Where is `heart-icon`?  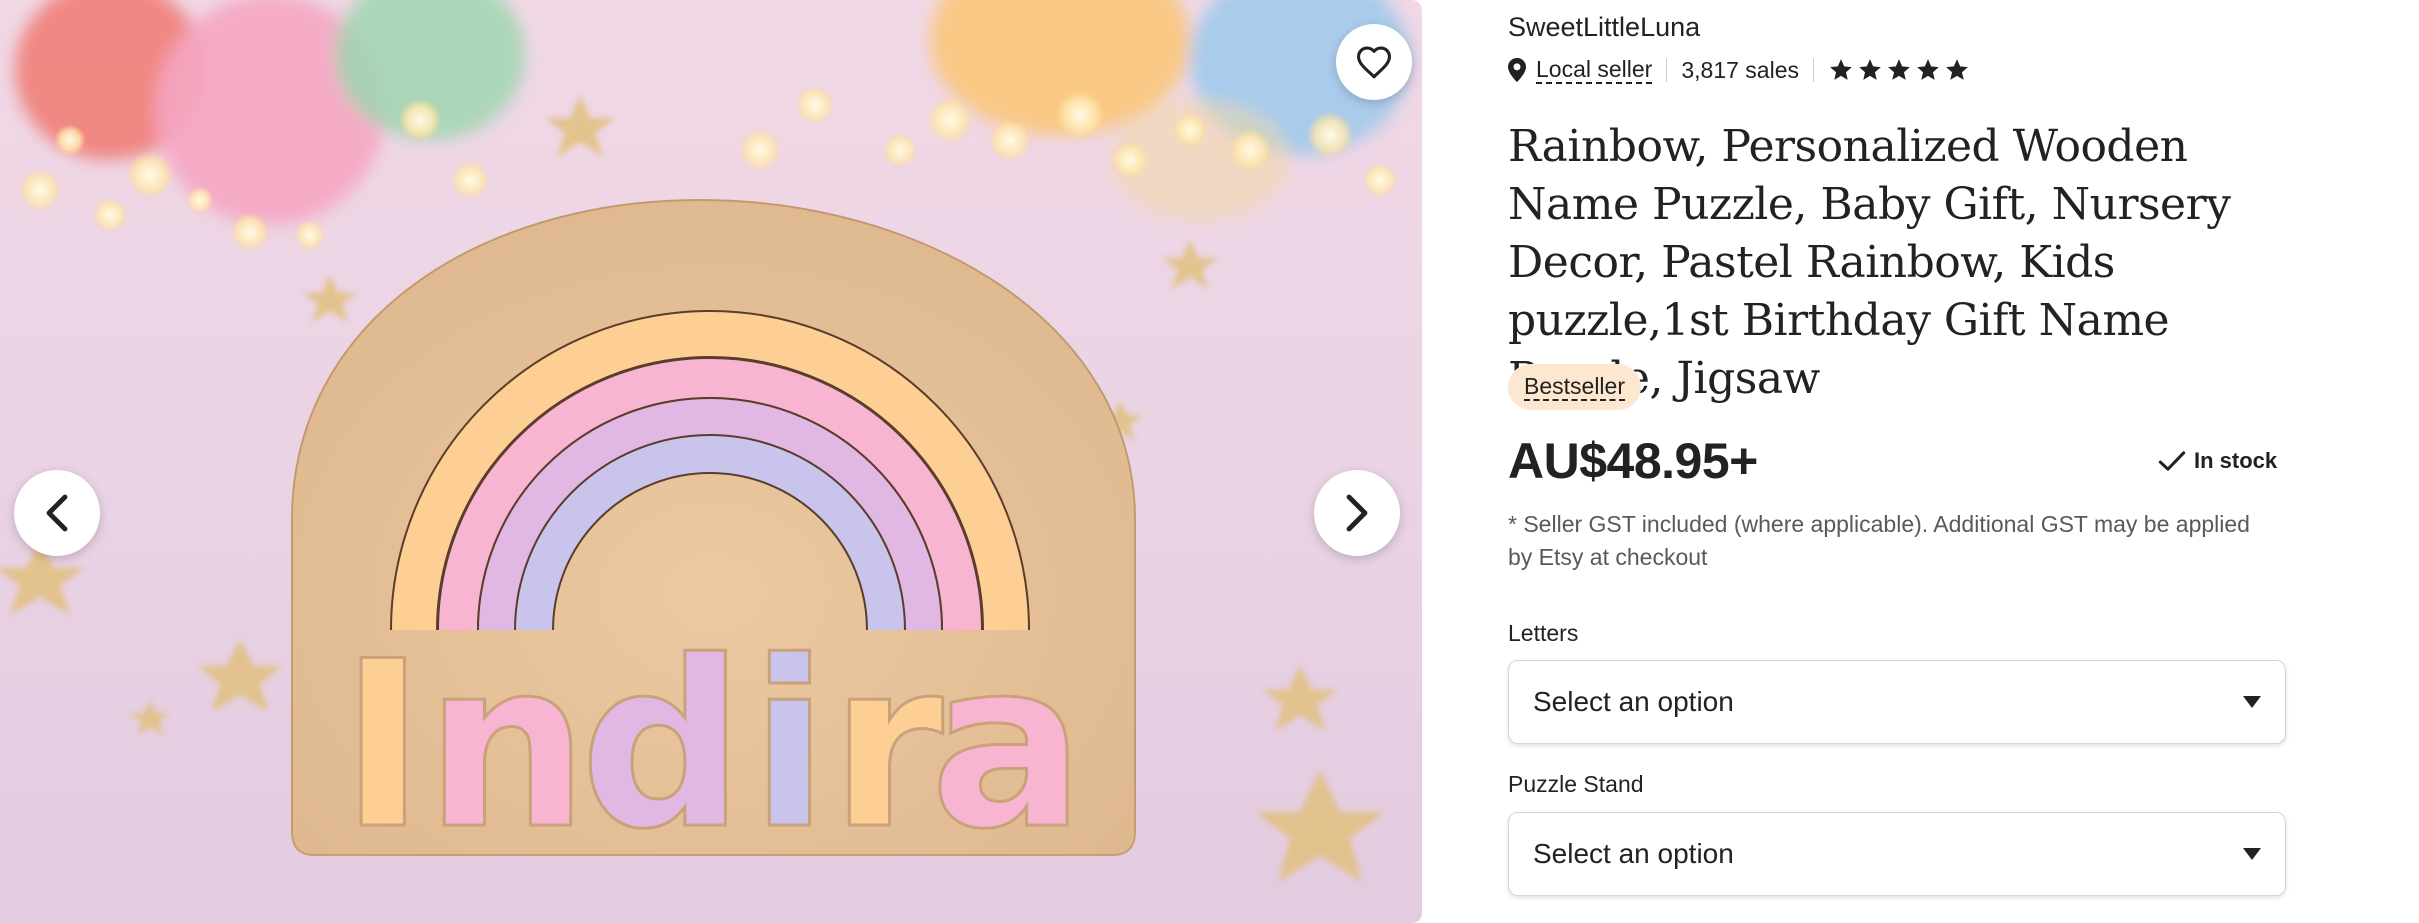 heart-icon is located at coordinates (1374, 62).